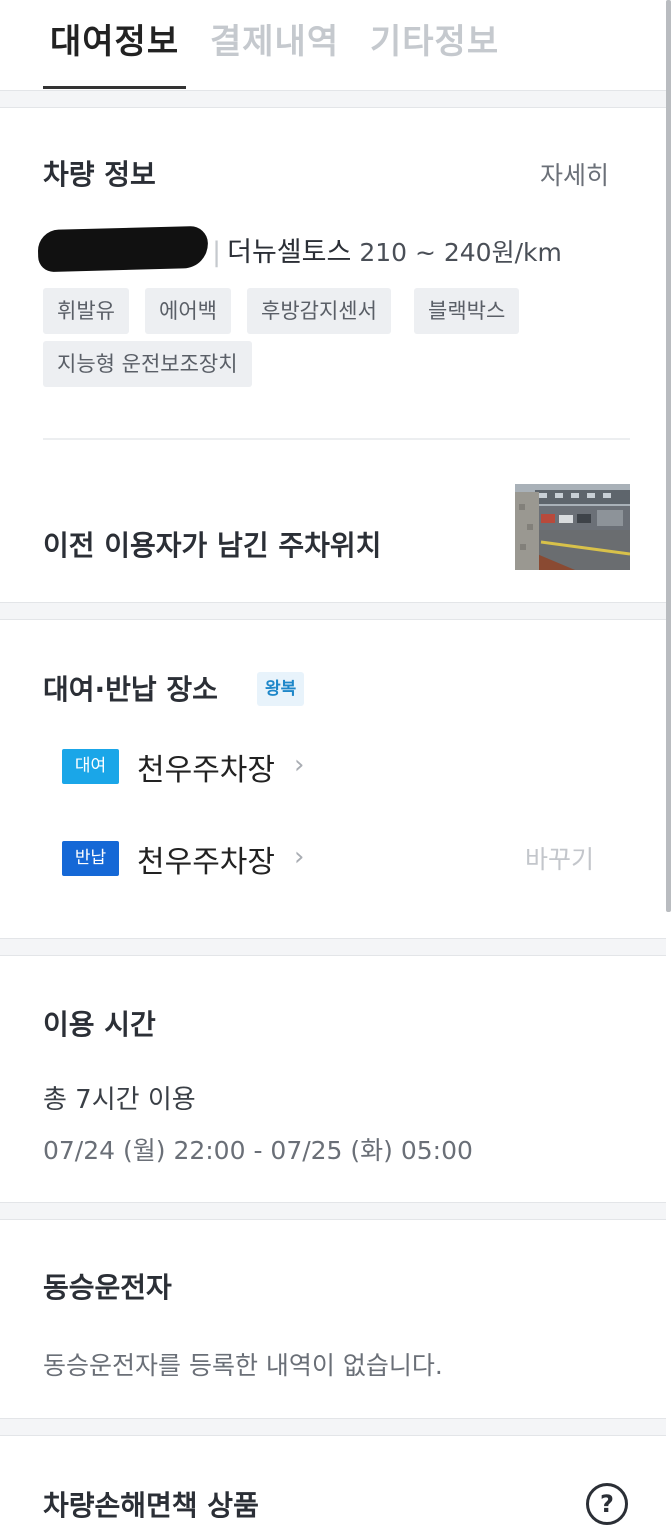  What do you see at coordinates (574, 174) in the screenshot?
I see `vehicle-detail-link: 자세히` at bounding box center [574, 174].